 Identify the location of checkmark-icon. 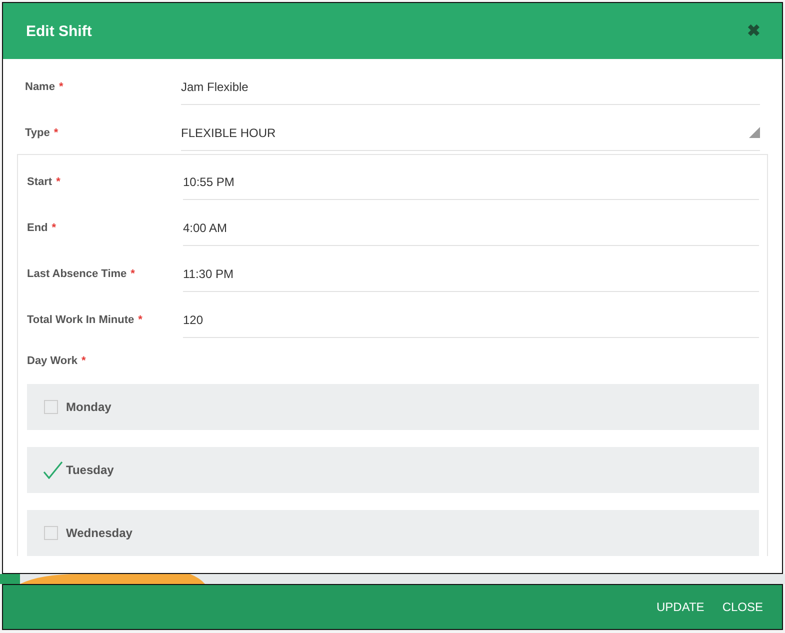
(53, 470).